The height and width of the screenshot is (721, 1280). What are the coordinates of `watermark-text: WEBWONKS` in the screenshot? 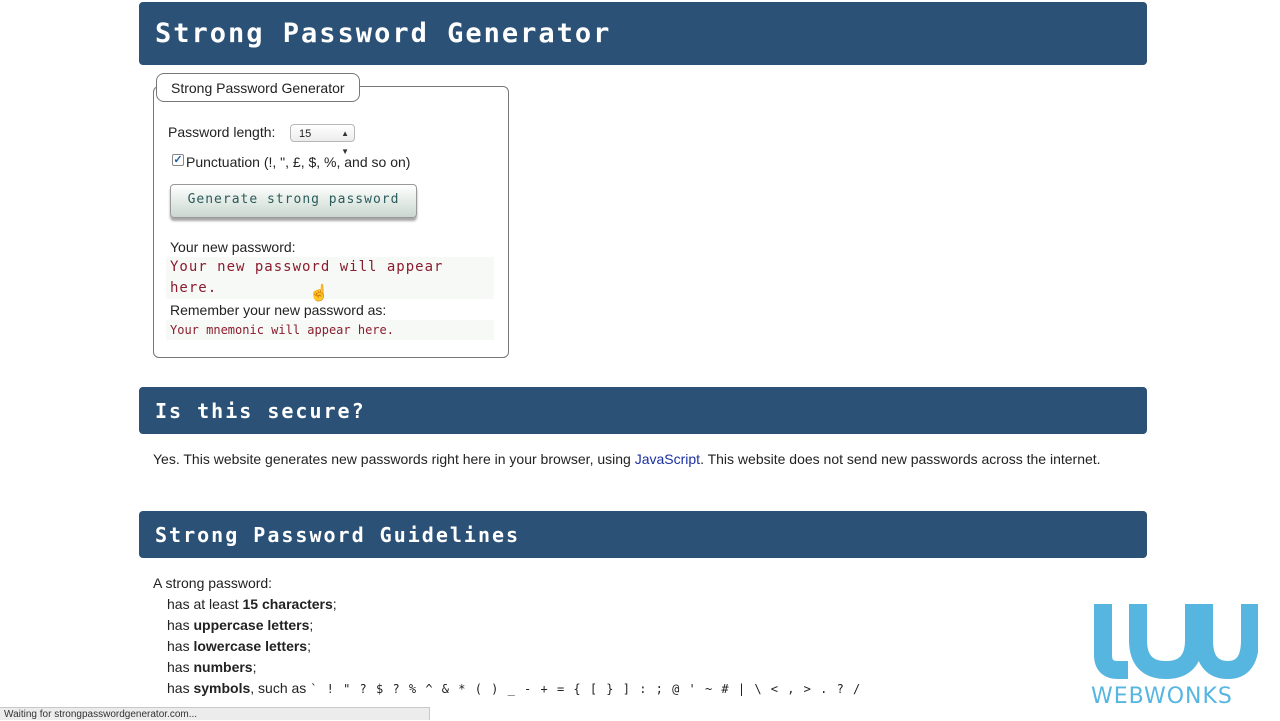 It's located at (1162, 696).